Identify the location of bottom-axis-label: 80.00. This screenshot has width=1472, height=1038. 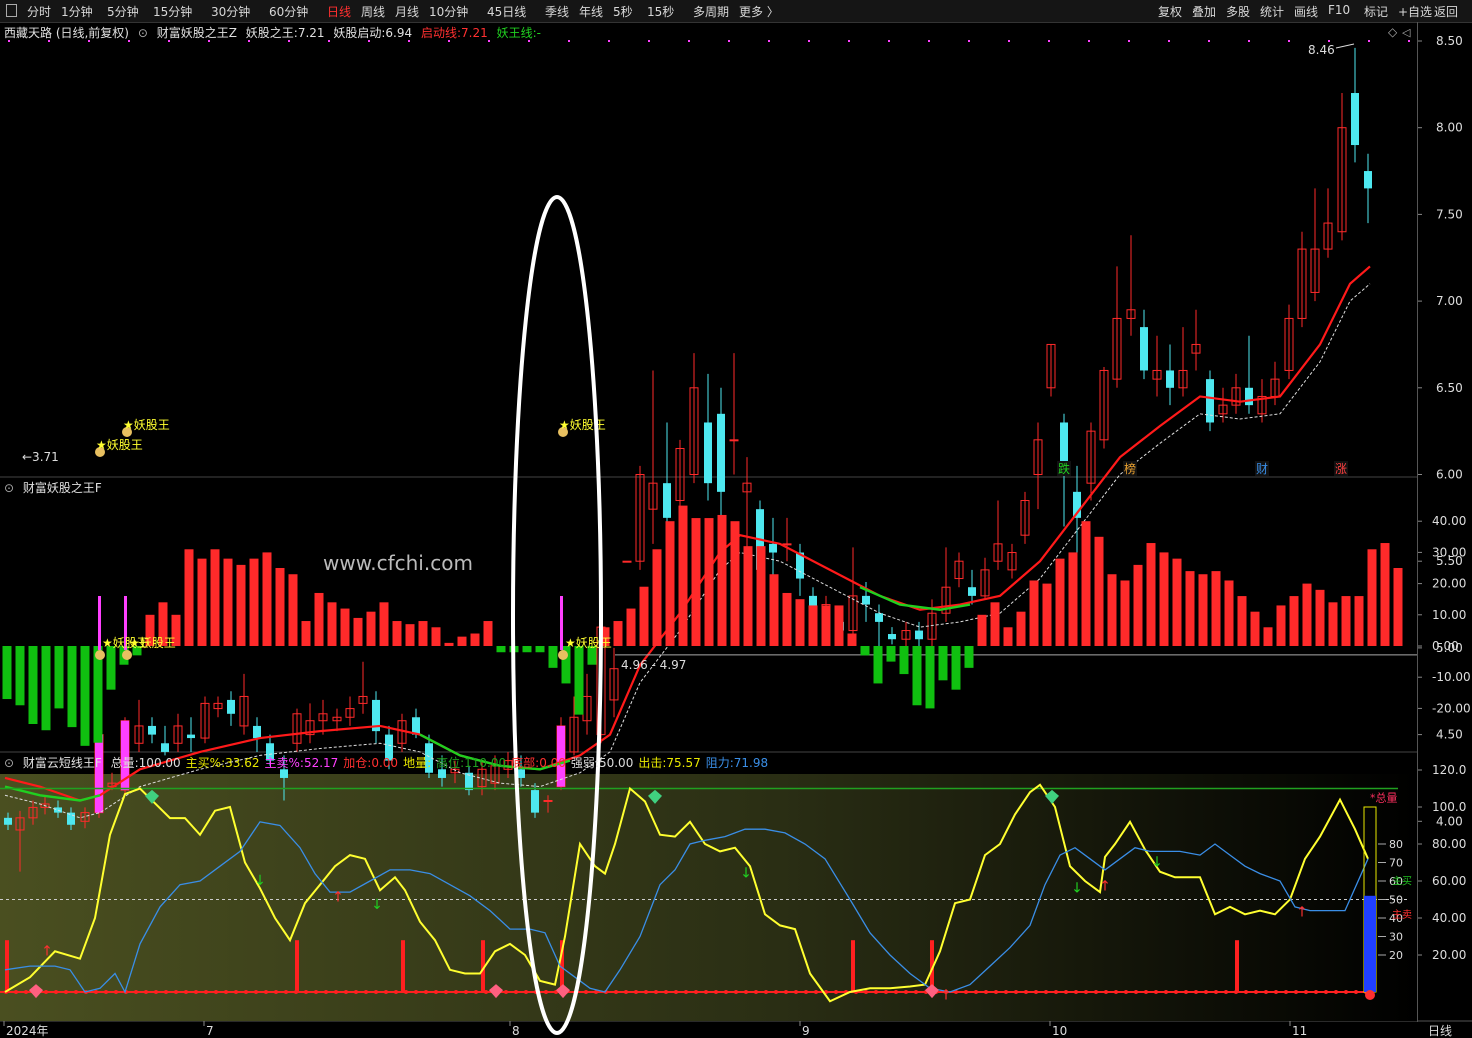
(1449, 844).